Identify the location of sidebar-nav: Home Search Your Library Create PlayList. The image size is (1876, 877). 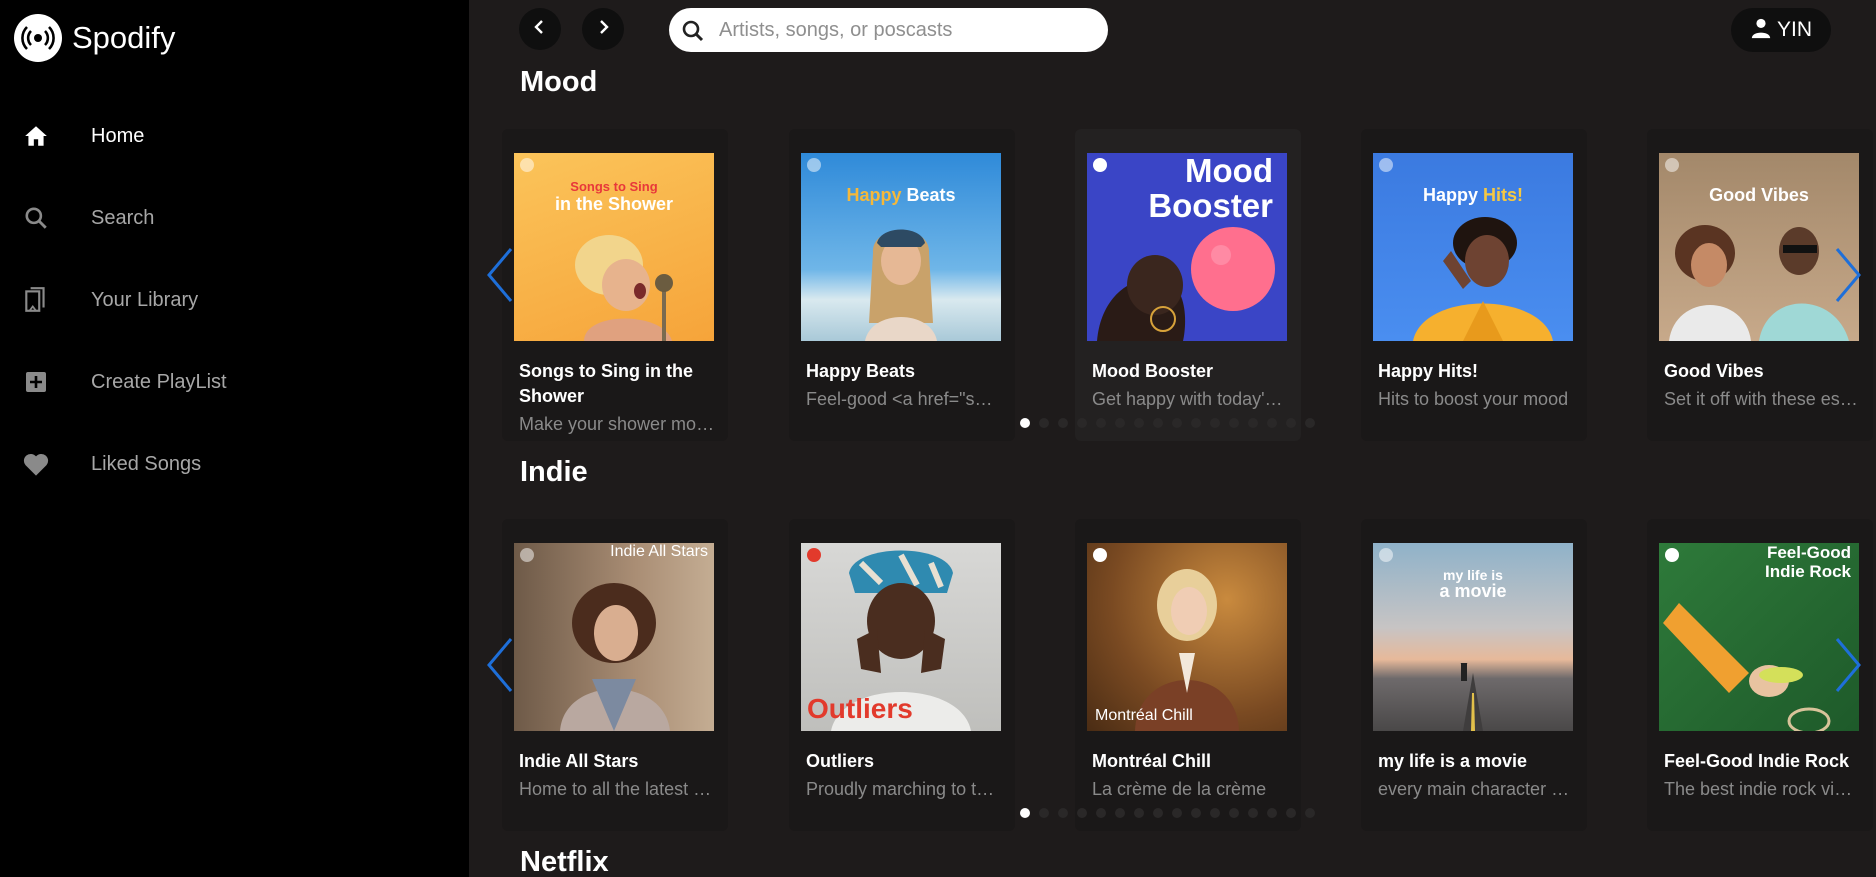
(234, 300).